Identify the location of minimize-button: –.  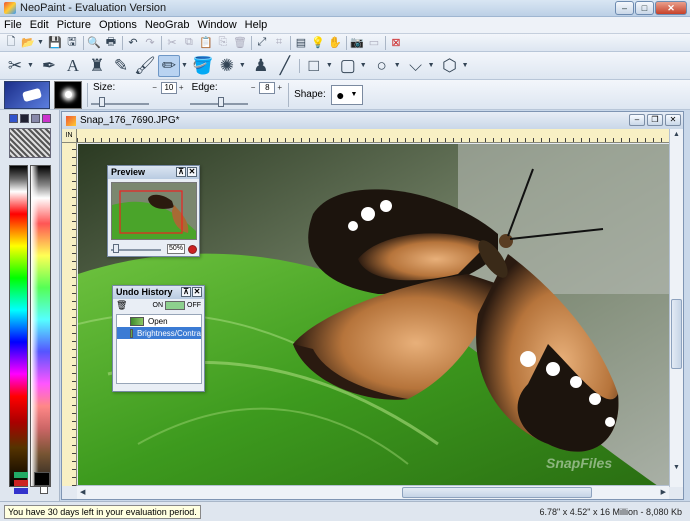
(624, 8).